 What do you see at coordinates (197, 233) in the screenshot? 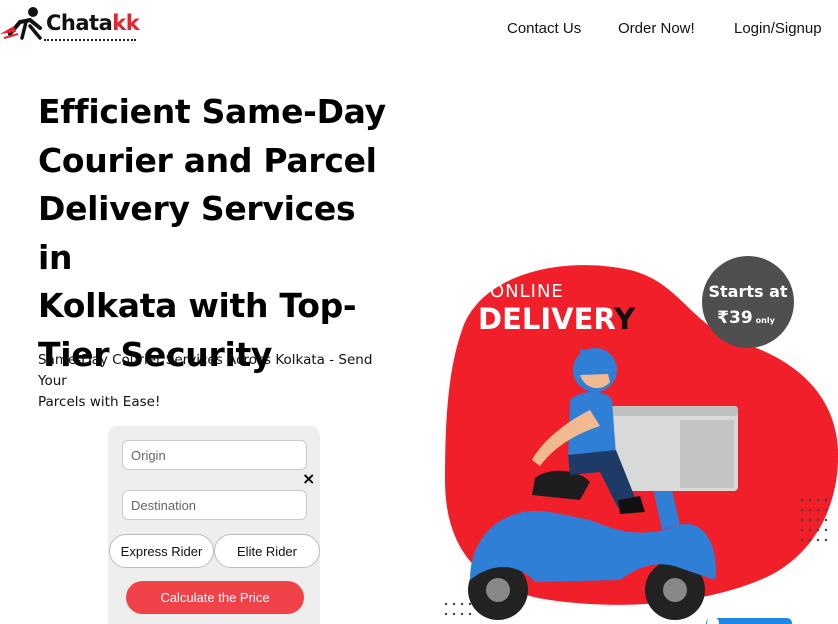
I see `hero-title-line: Delivery Services in` at bounding box center [197, 233].